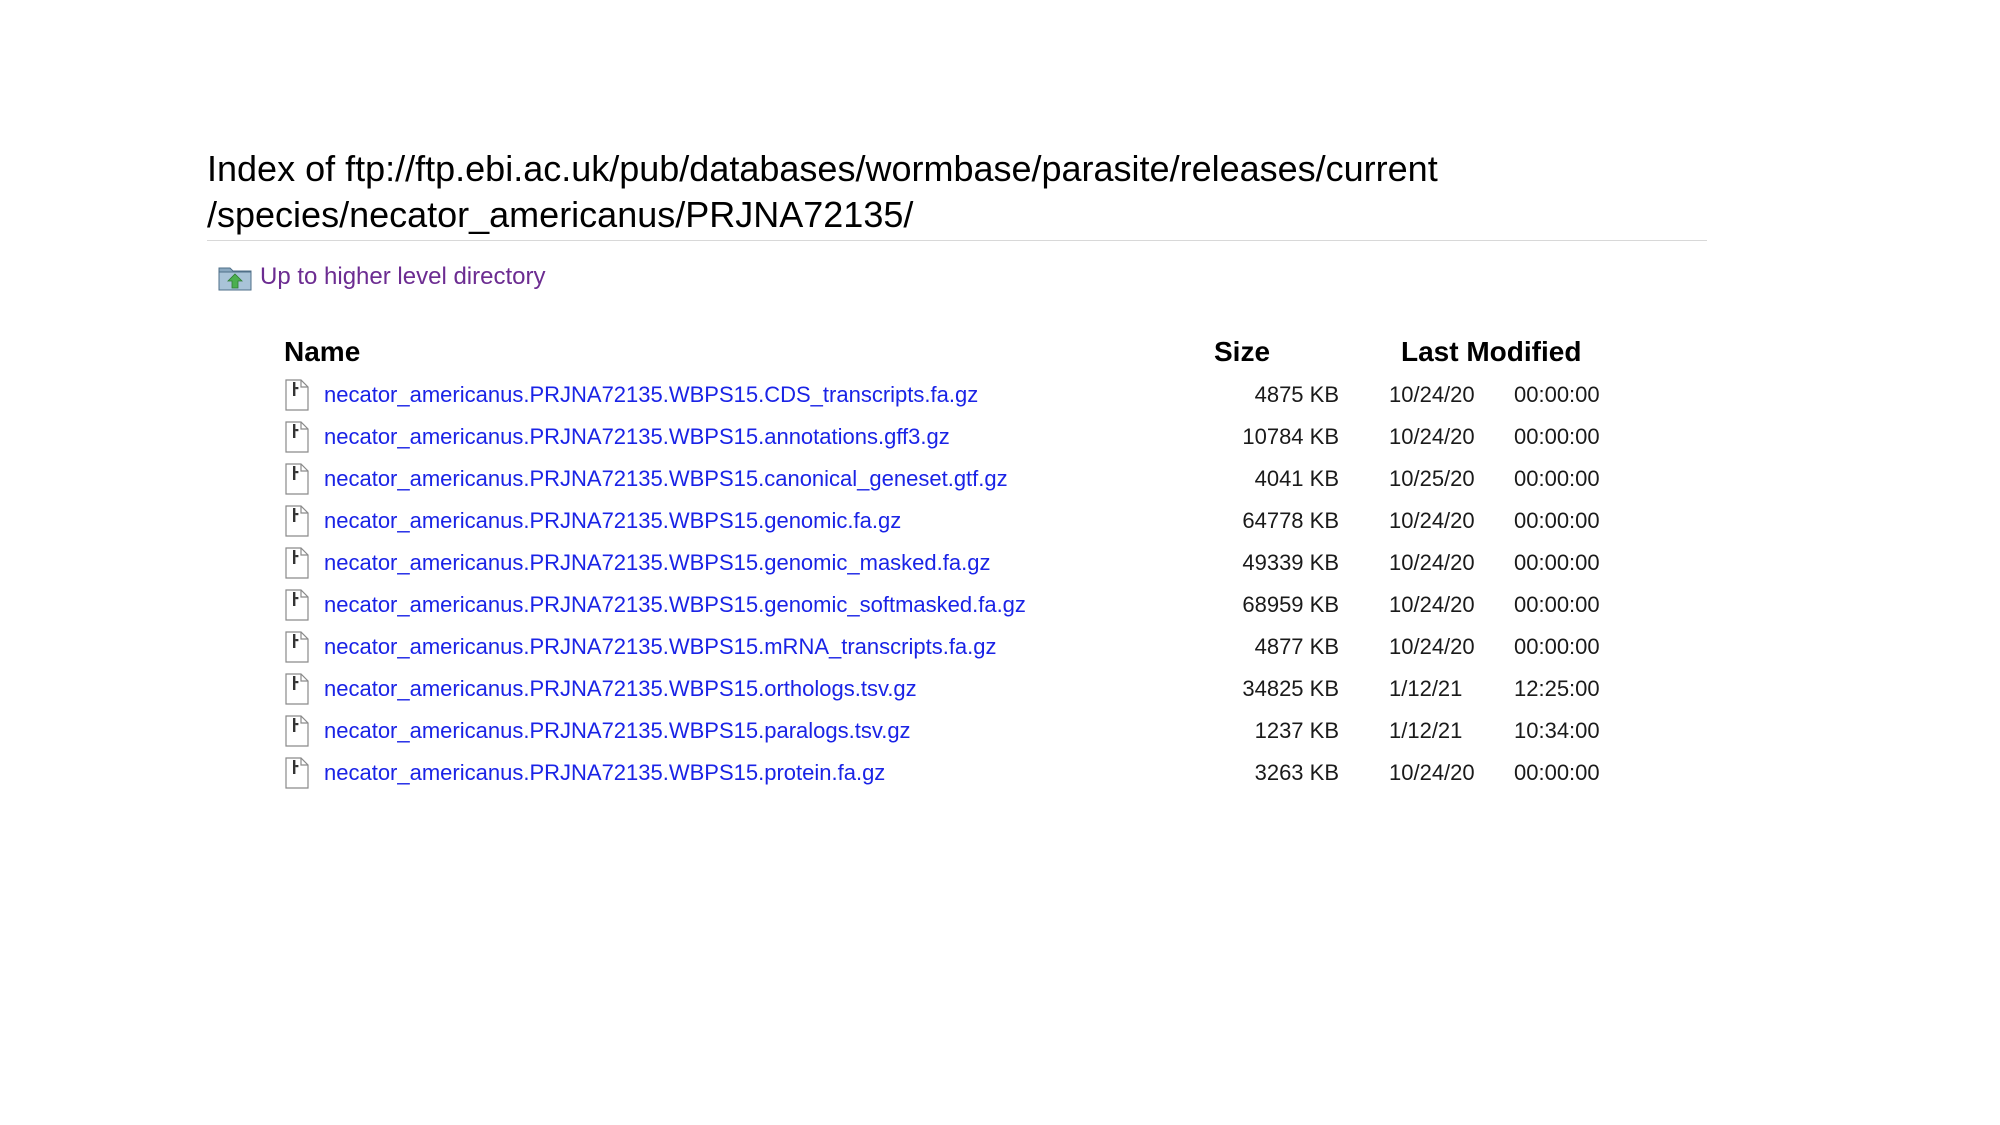 Image resolution: width=2000 pixels, height=1125 pixels. What do you see at coordinates (560, 214) in the screenshot?
I see `page-title-line-2: /species/necator_americanus/PRJNA72135/` at bounding box center [560, 214].